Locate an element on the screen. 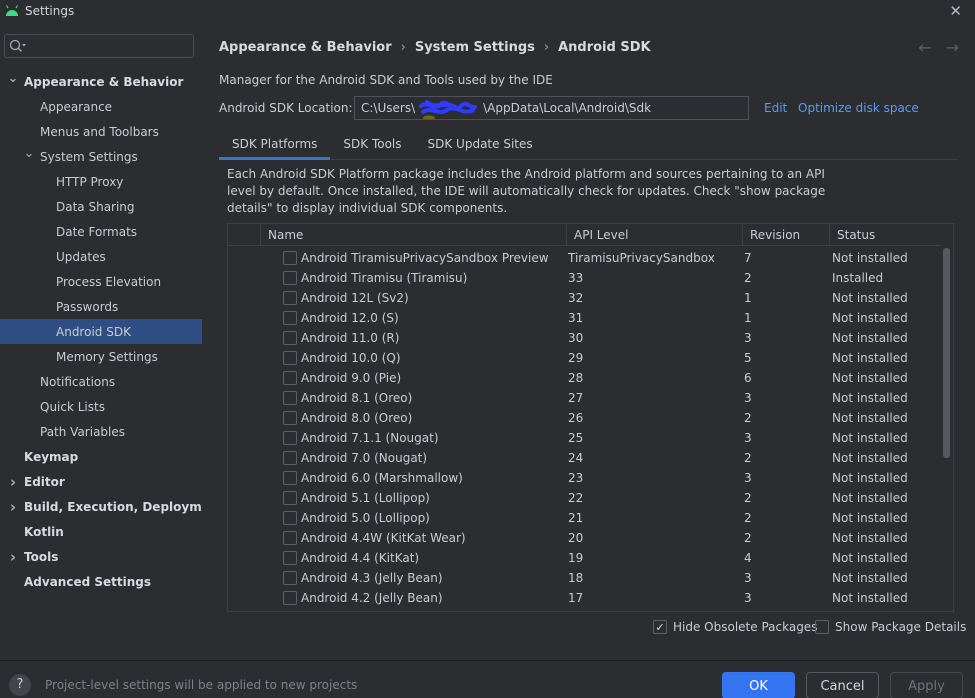  sidebar-item-quick-lists: Quick Lists is located at coordinates (101, 406).